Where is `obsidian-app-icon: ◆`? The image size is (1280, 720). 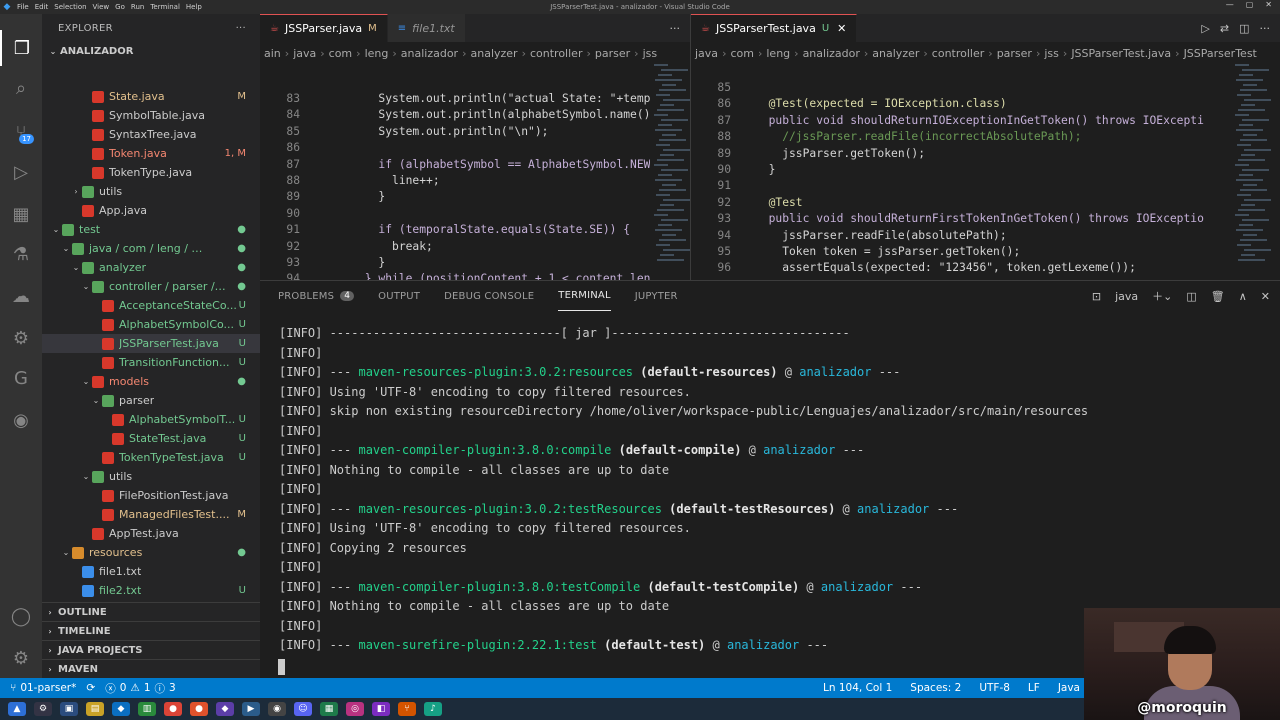
obsidian-app-icon: ◆ is located at coordinates (225, 709).